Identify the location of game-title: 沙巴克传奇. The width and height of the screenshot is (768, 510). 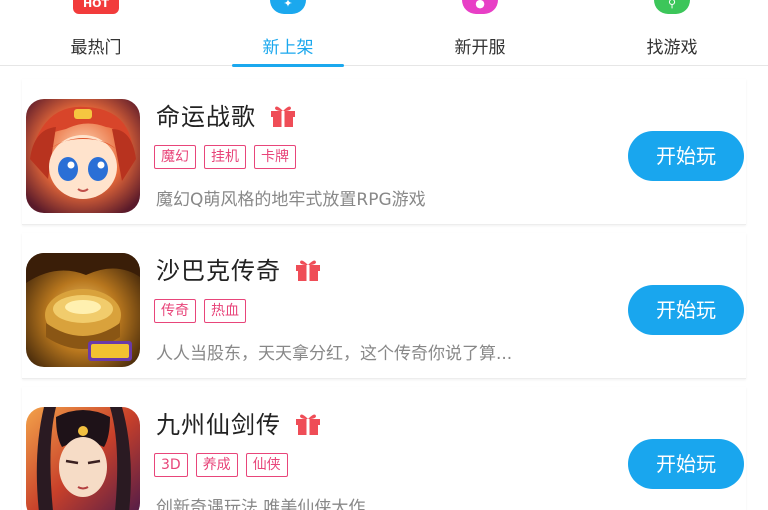
(238, 268).